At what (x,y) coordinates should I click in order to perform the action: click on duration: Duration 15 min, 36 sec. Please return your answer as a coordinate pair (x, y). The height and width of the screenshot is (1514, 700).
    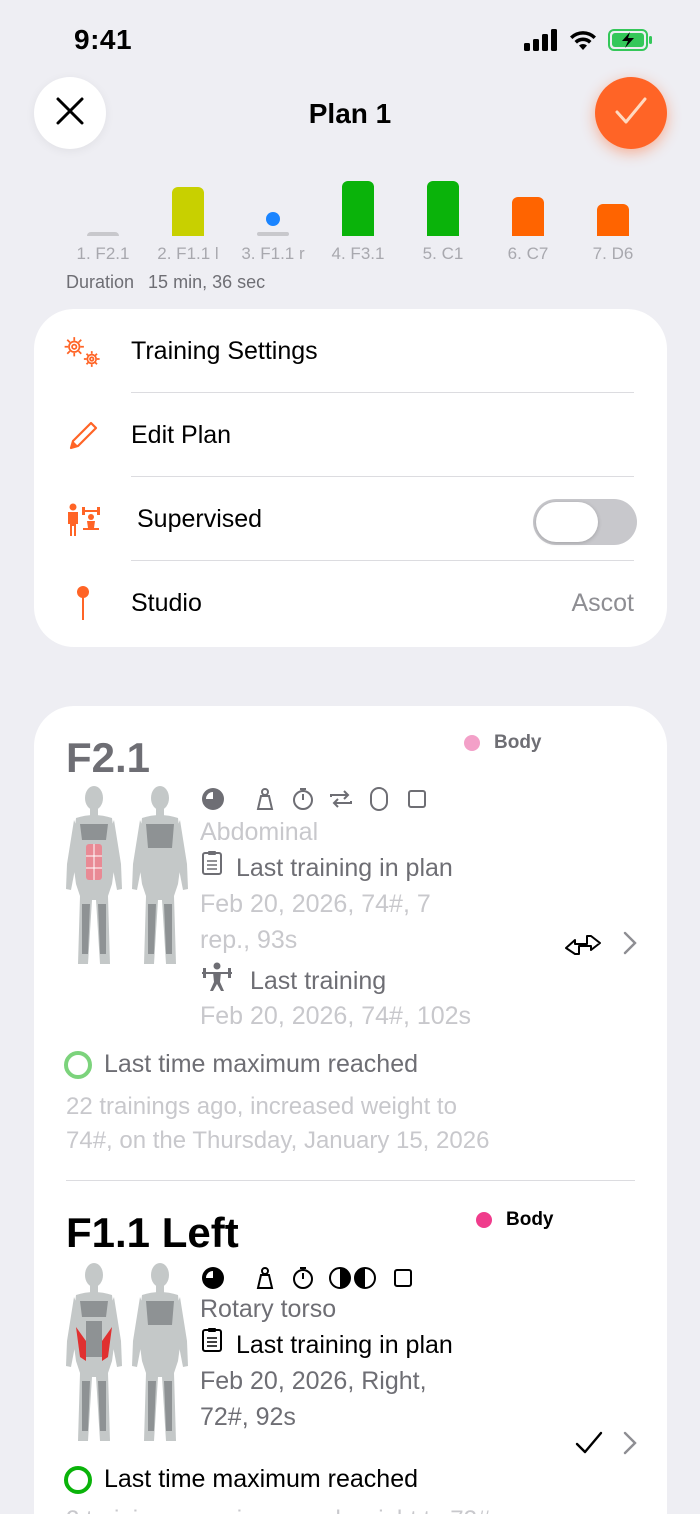
    Looking at the image, I should click on (165, 282).